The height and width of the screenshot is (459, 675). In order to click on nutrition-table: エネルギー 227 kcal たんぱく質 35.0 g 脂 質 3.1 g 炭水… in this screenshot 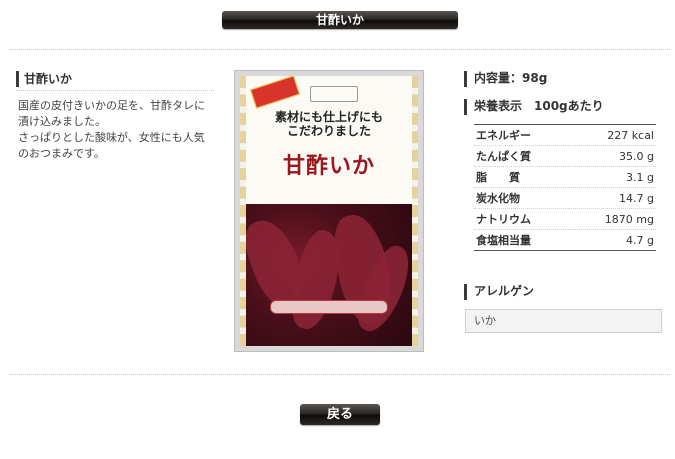, I will do `click(565, 187)`.